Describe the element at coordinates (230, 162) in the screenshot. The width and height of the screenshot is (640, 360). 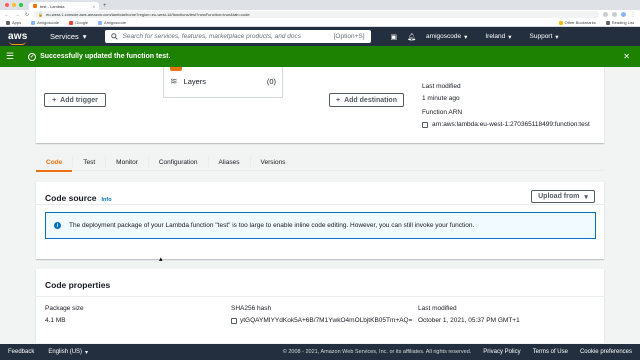
I see `tab-aliases: Aliases` at that location.